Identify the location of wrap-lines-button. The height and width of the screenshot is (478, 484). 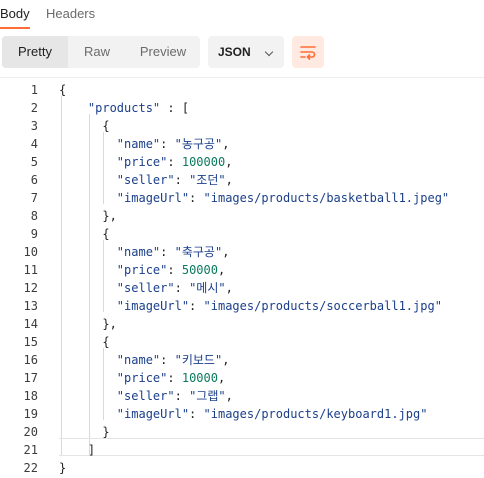
(308, 52).